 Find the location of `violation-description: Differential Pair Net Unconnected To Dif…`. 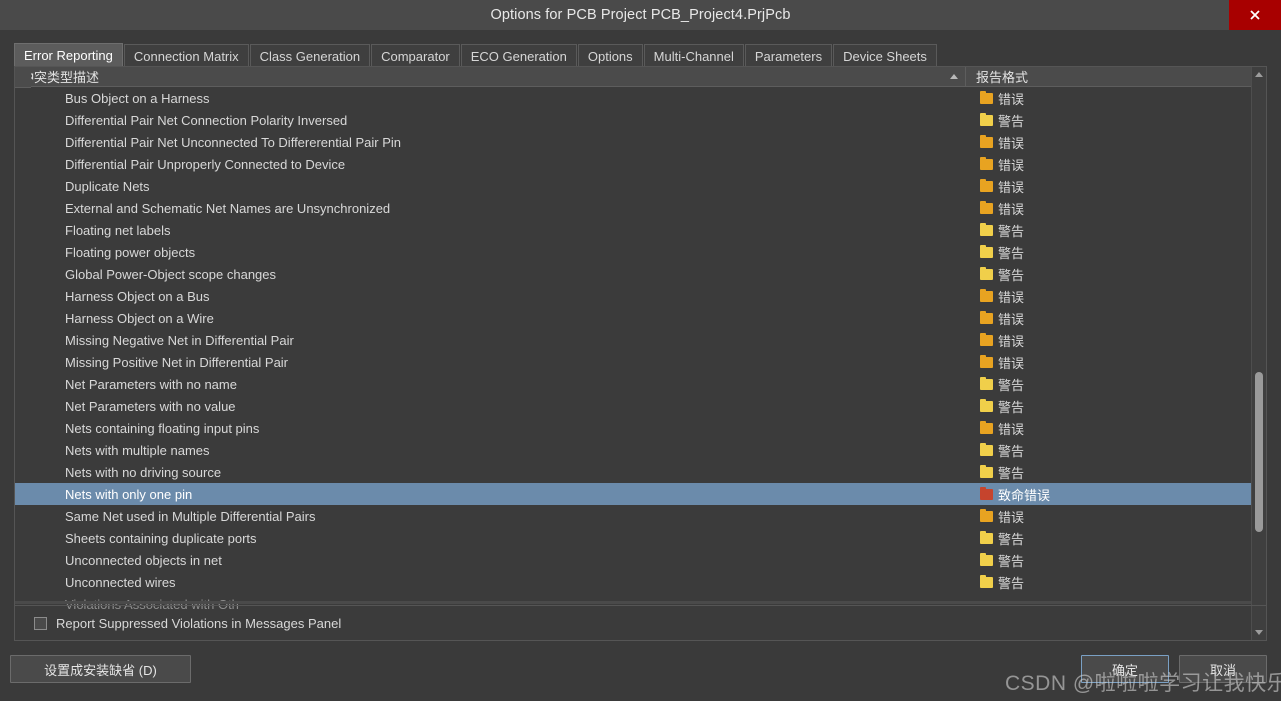

violation-description: Differential Pair Net Unconnected To Dif… is located at coordinates (233, 142).